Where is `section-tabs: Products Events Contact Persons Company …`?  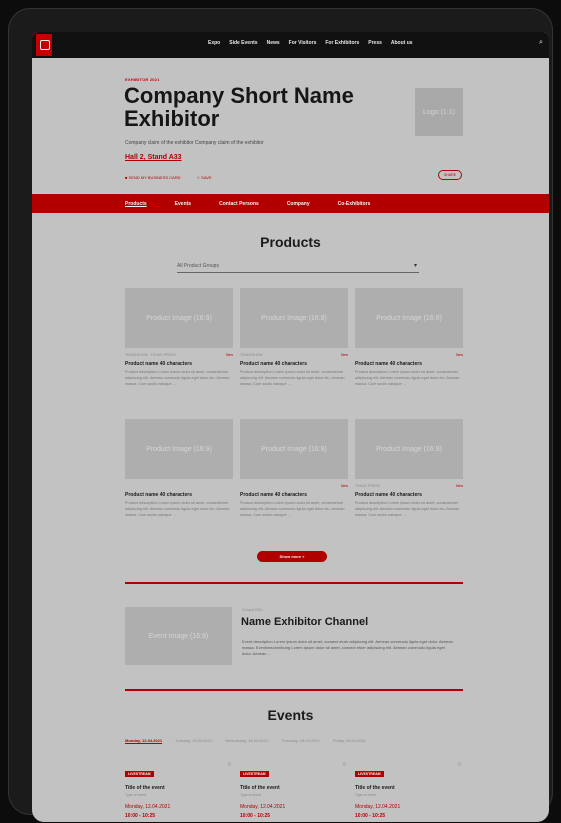
section-tabs: Products Events Contact Persons Company … is located at coordinates (290, 203).